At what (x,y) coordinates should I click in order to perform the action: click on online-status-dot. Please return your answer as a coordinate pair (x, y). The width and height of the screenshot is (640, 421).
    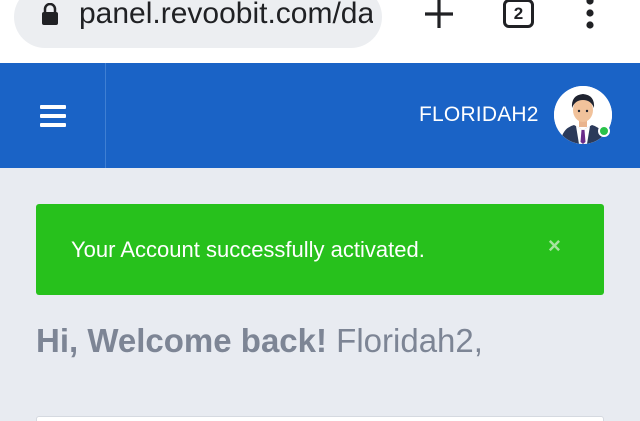
    Looking at the image, I should click on (604, 131).